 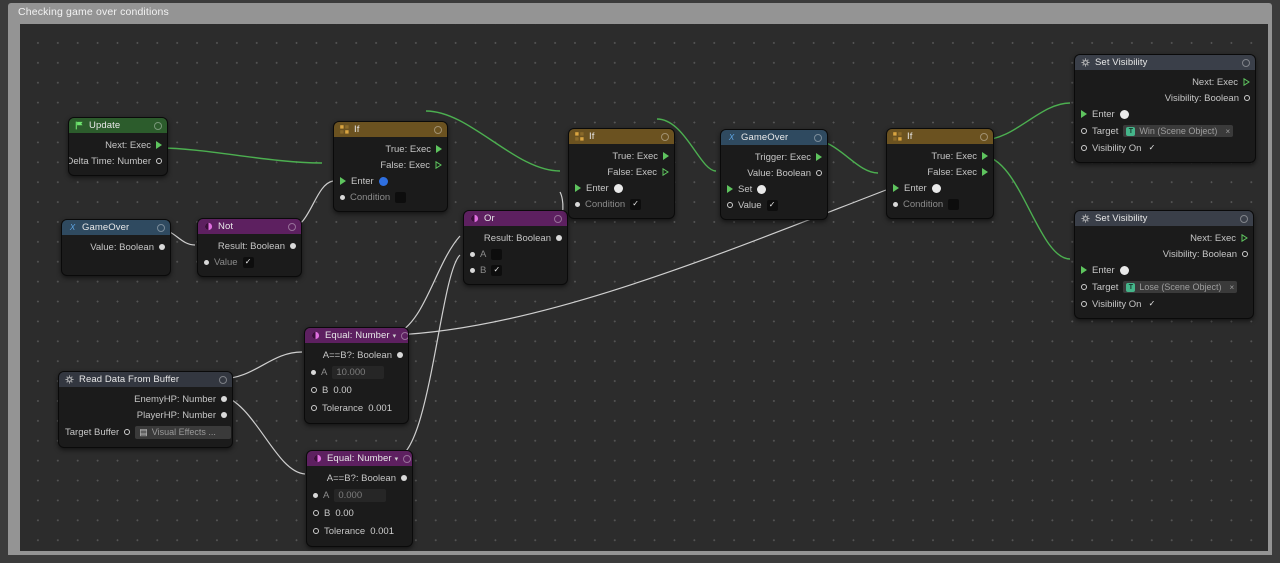 What do you see at coordinates (774, 189) in the screenshot?
I see `input-row-set: Set` at bounding box center [774, 189].